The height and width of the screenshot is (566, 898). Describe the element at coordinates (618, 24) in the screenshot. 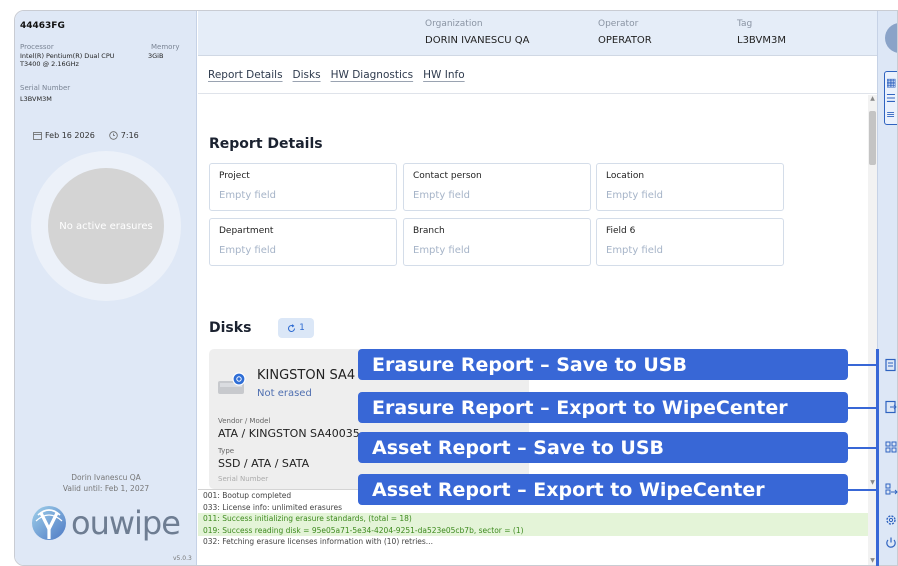

I see `operator-label: Operator` at that location.